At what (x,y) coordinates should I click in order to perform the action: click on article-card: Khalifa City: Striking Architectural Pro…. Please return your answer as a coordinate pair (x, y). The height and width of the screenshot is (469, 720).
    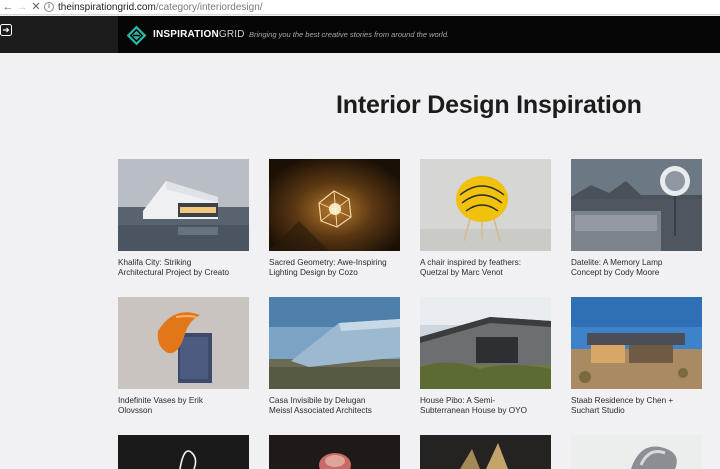
    Looking at the image, I should click on (184, 218).